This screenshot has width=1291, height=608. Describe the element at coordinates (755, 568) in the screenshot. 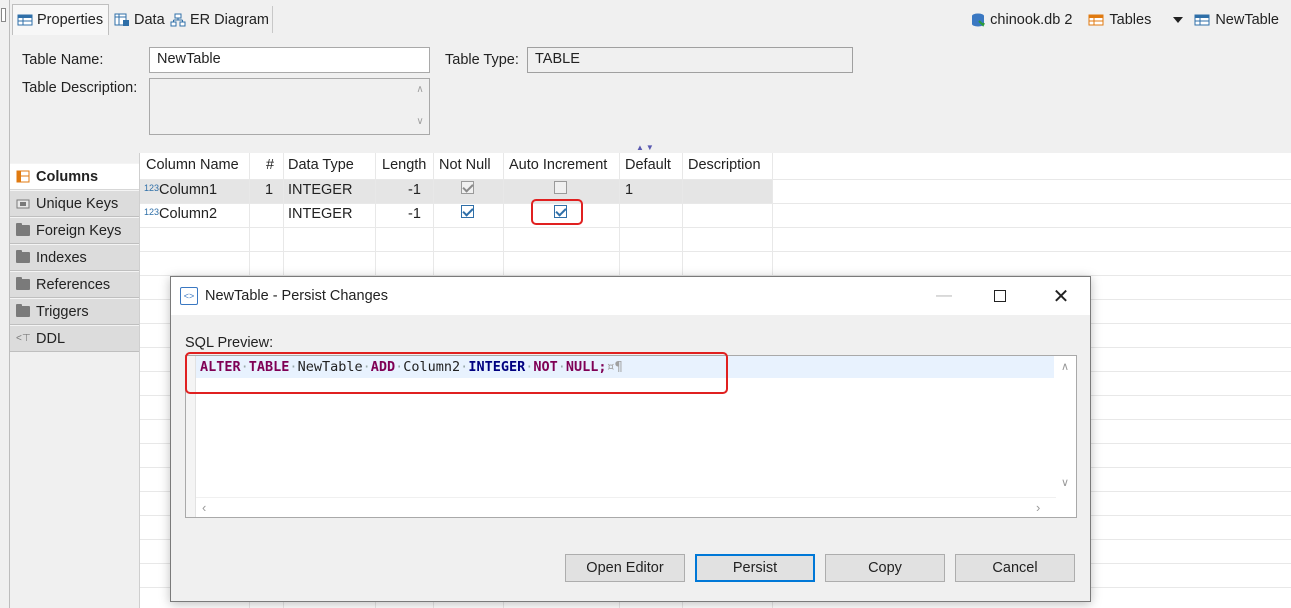

I see `persist-button: Persist` at that location.